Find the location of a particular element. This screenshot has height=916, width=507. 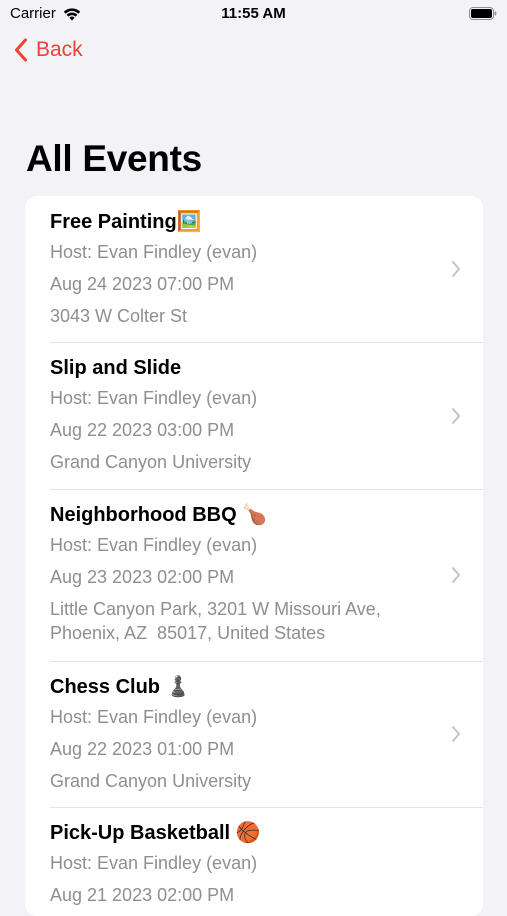

event-date: Aug 23 2023 02:00 PM is located at coordinates (142, 577).